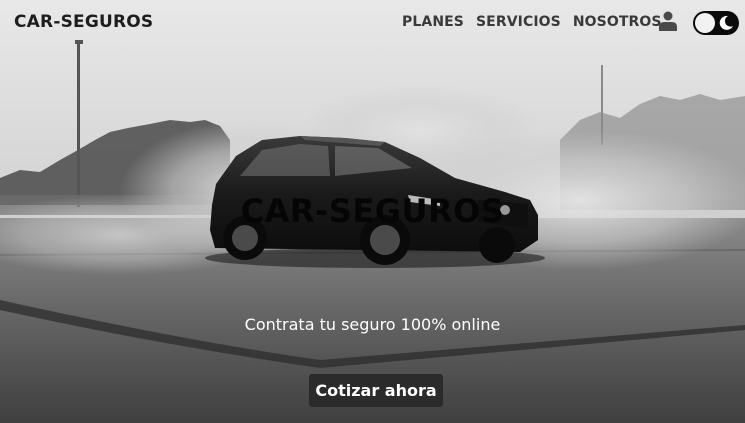  Describe the element at coordinates (518, 22) in the screenshot. I see `nav-link-servicios: SERVICIOS` at that location.